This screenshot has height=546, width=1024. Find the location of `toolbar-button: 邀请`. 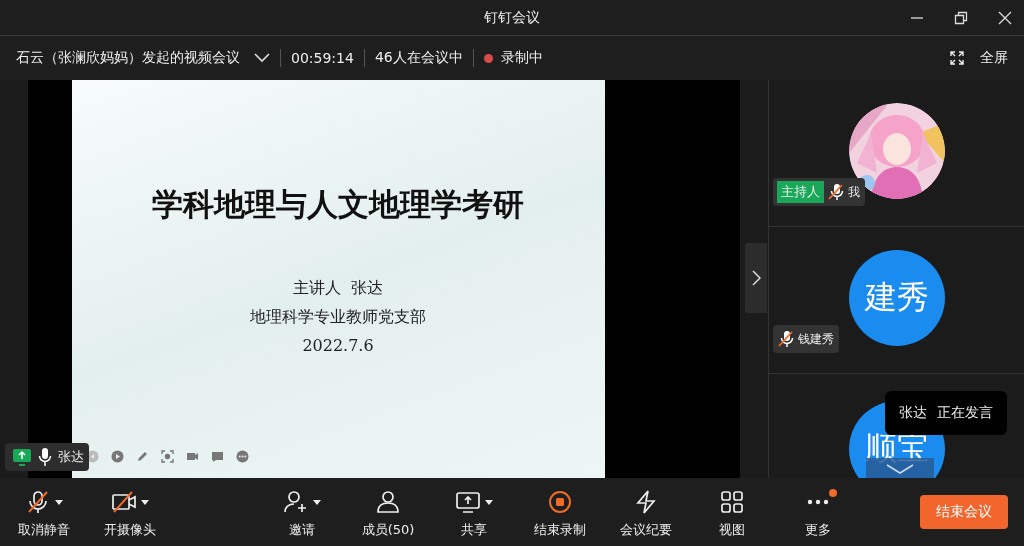

toolbar-button: 邀请 is located at coordinates (302, 512).